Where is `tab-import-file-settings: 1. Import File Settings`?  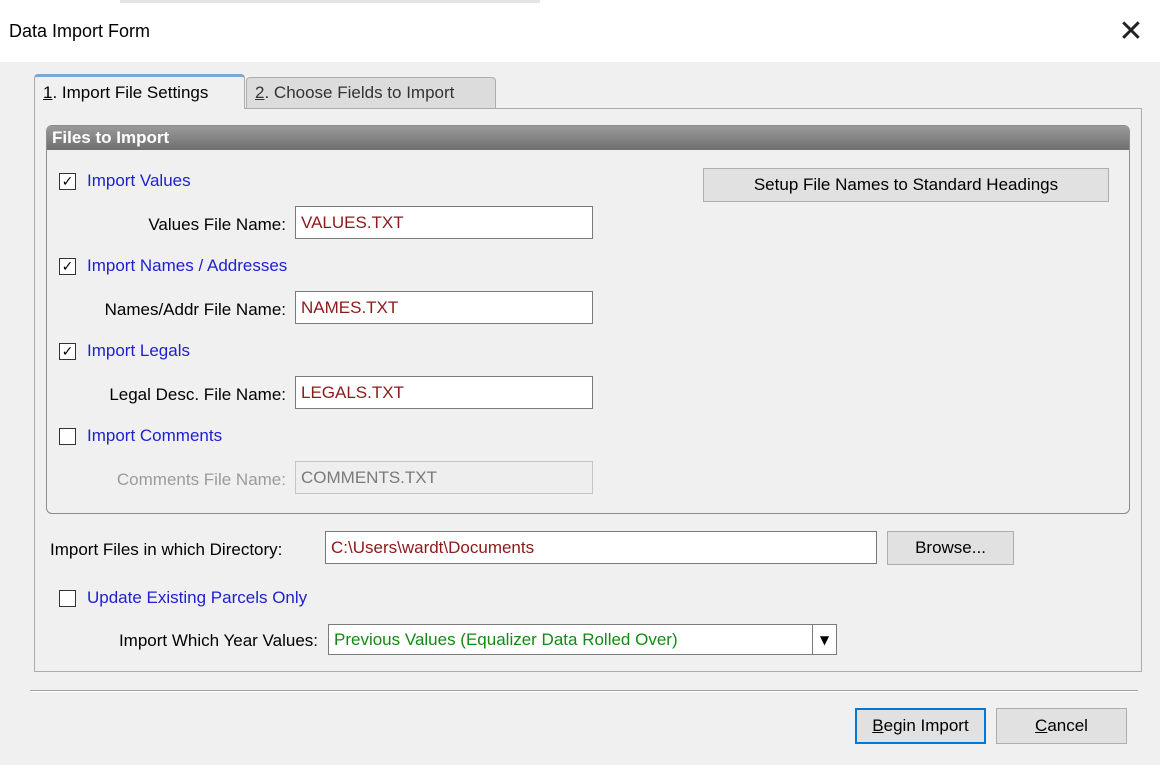
tab-import-file-settings: 1. Import File Settings is located at coordinates (139, 91).